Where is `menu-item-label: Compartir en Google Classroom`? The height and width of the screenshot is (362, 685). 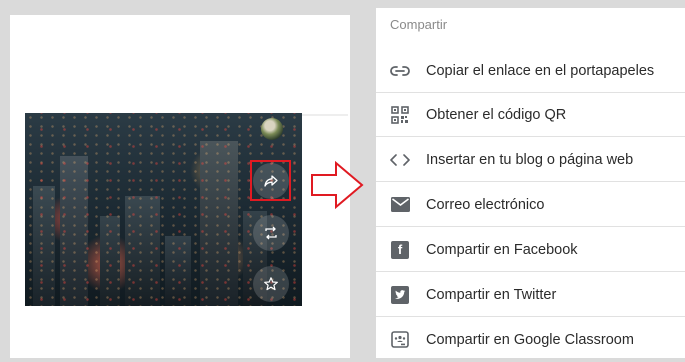
menu-item-label: Compartir en Google Classroom is located at coordinates (530, 340).